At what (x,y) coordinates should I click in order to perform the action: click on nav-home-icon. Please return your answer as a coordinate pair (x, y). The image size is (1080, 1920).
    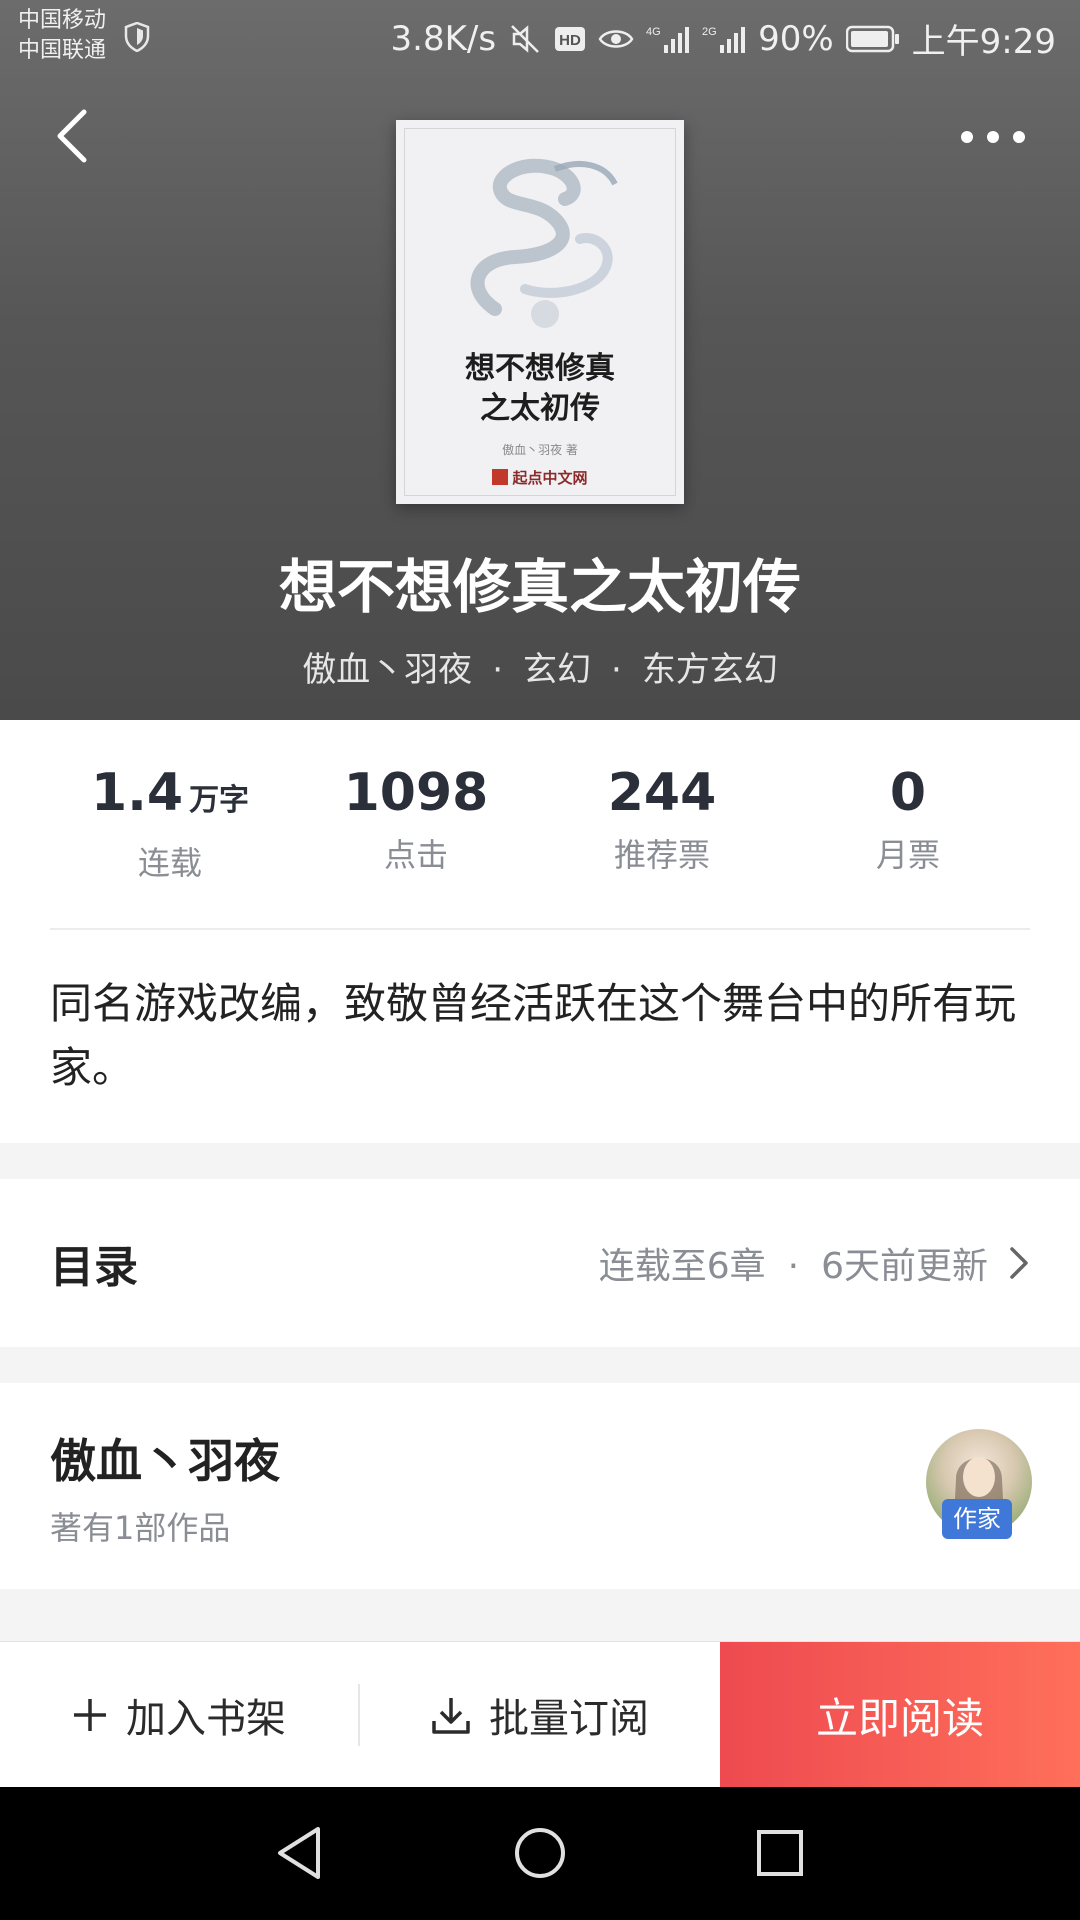
    Looking at the image, I should click on (540, 1853).